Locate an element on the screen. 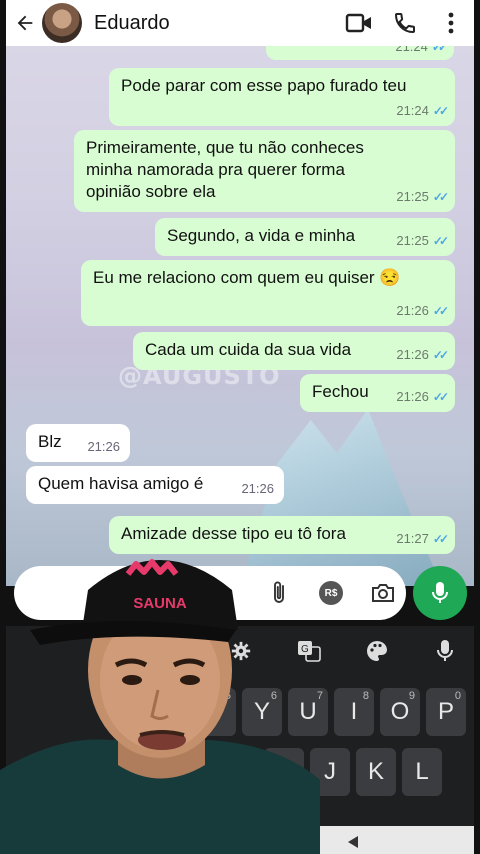  message-text: Pode parar com esse papo furado teu is located at coordinates (264, 85).